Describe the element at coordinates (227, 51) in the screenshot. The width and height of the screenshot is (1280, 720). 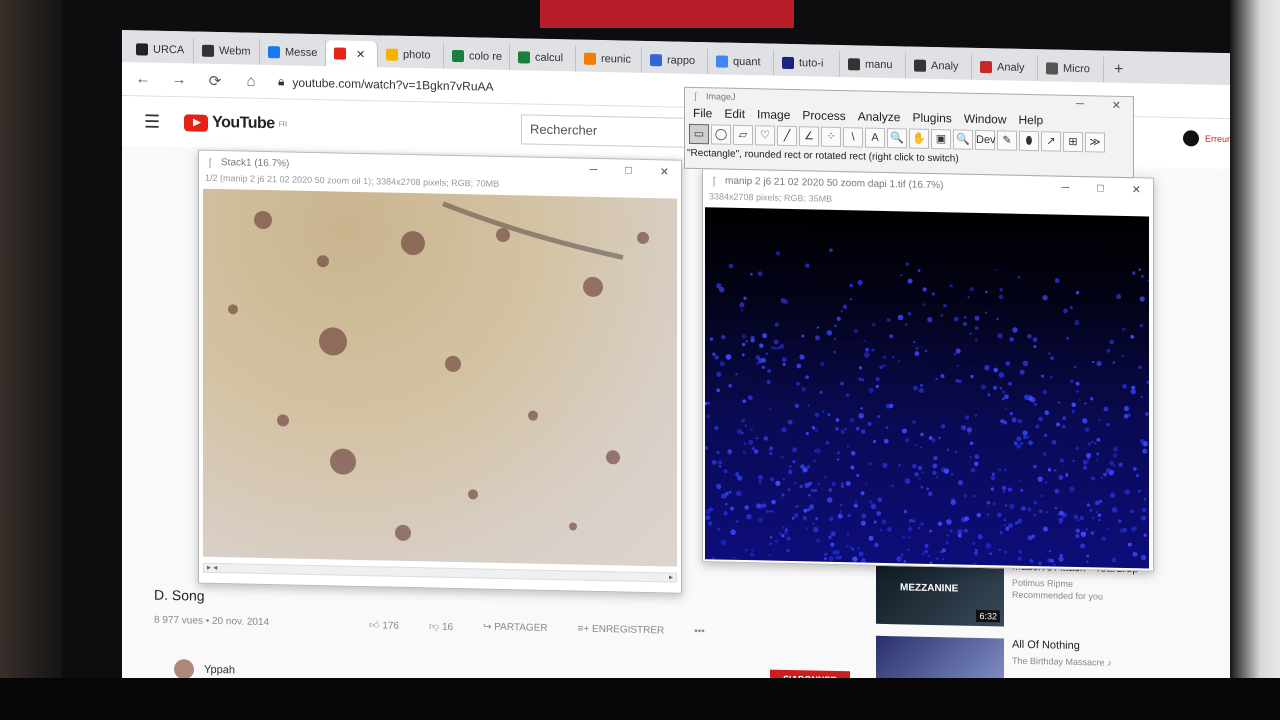
I see `browser-tab: Webm` at that location.